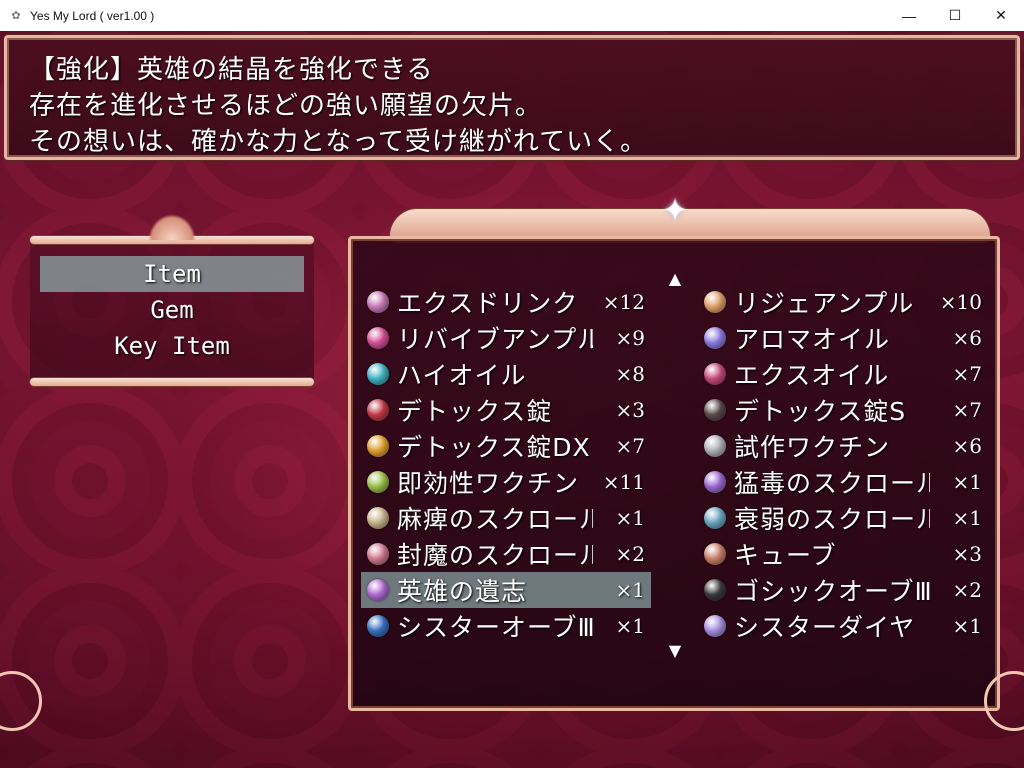  I want to click on item-row: 衰弱のスクロールⅡ ×1, so click(843, 518).